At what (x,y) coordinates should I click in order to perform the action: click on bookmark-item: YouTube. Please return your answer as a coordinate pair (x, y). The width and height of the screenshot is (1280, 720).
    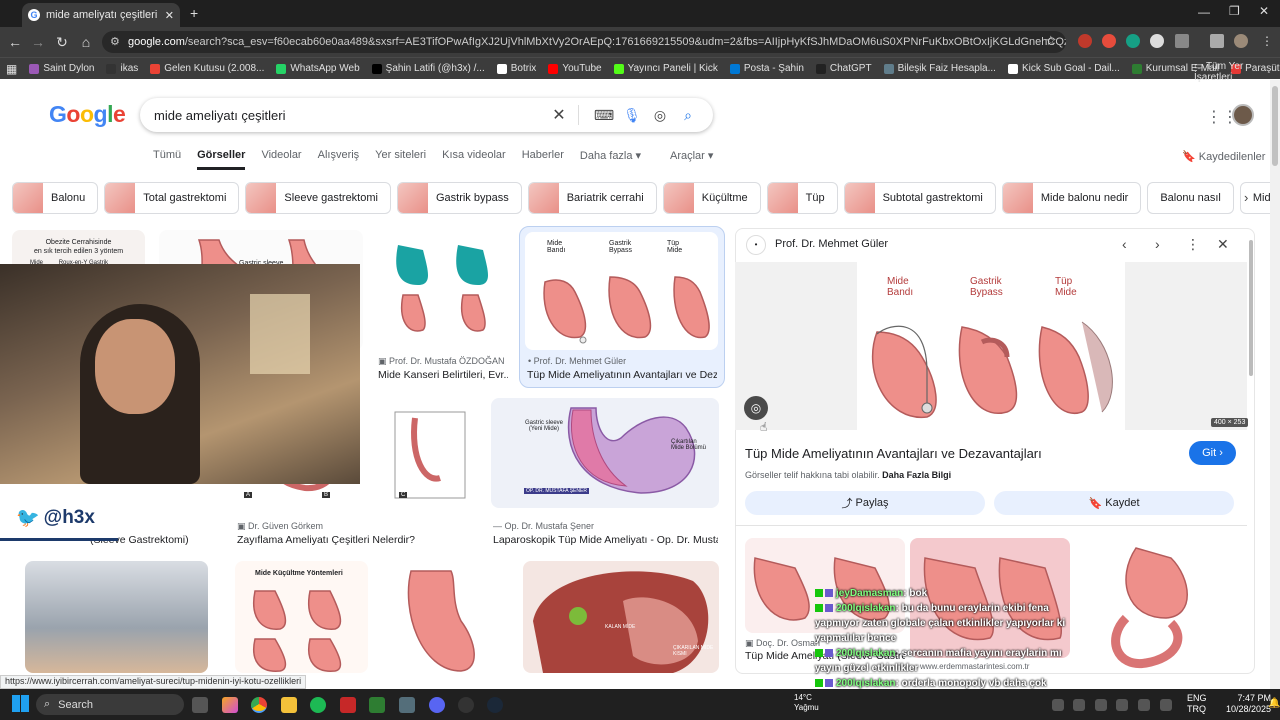
    Looking at the image, I should click on (575, 68).